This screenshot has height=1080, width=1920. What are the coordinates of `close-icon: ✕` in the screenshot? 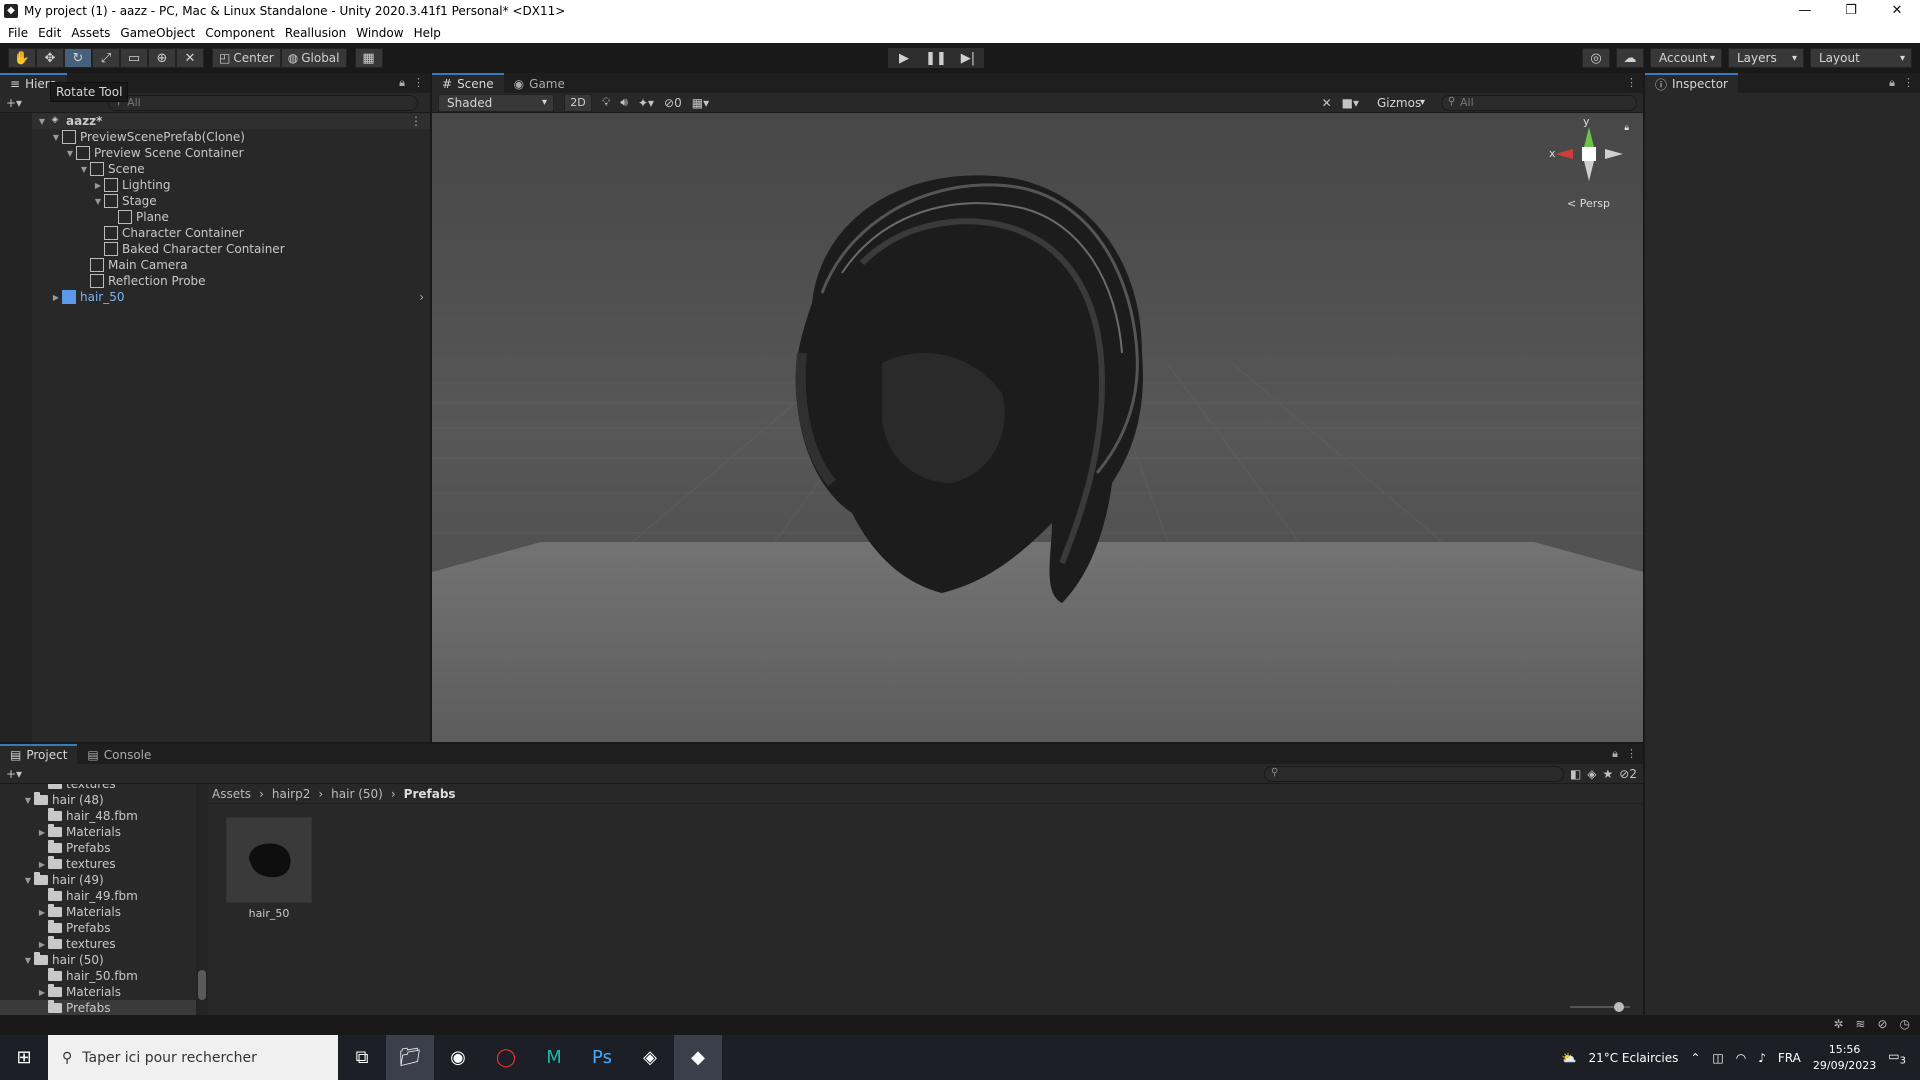 It's located at (1897, 11).